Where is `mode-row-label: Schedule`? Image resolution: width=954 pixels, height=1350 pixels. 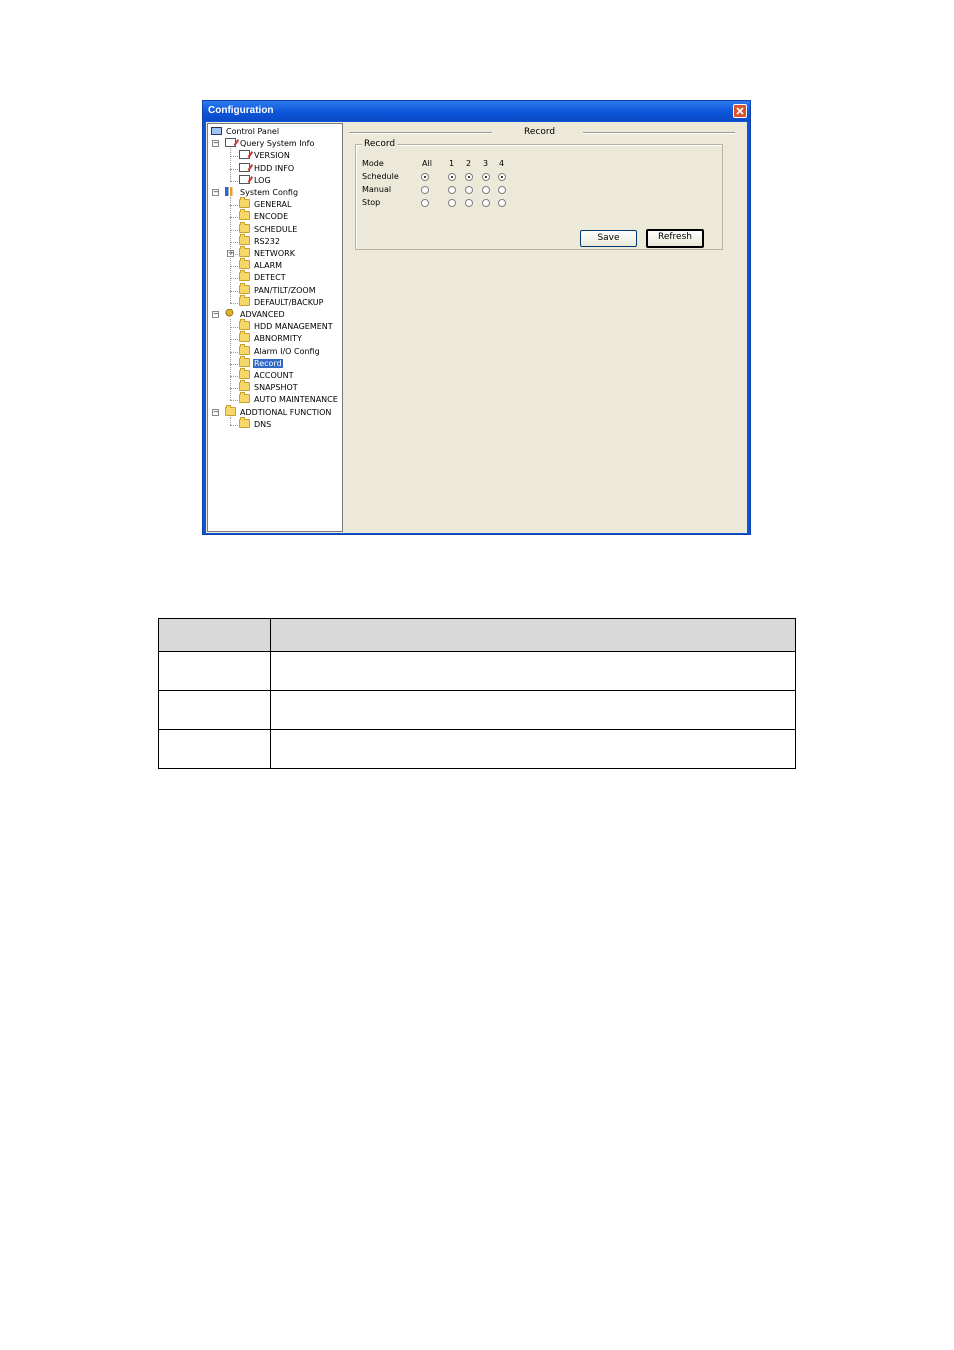 mode-row-label: Schedule is located at coordinates (380, 176).